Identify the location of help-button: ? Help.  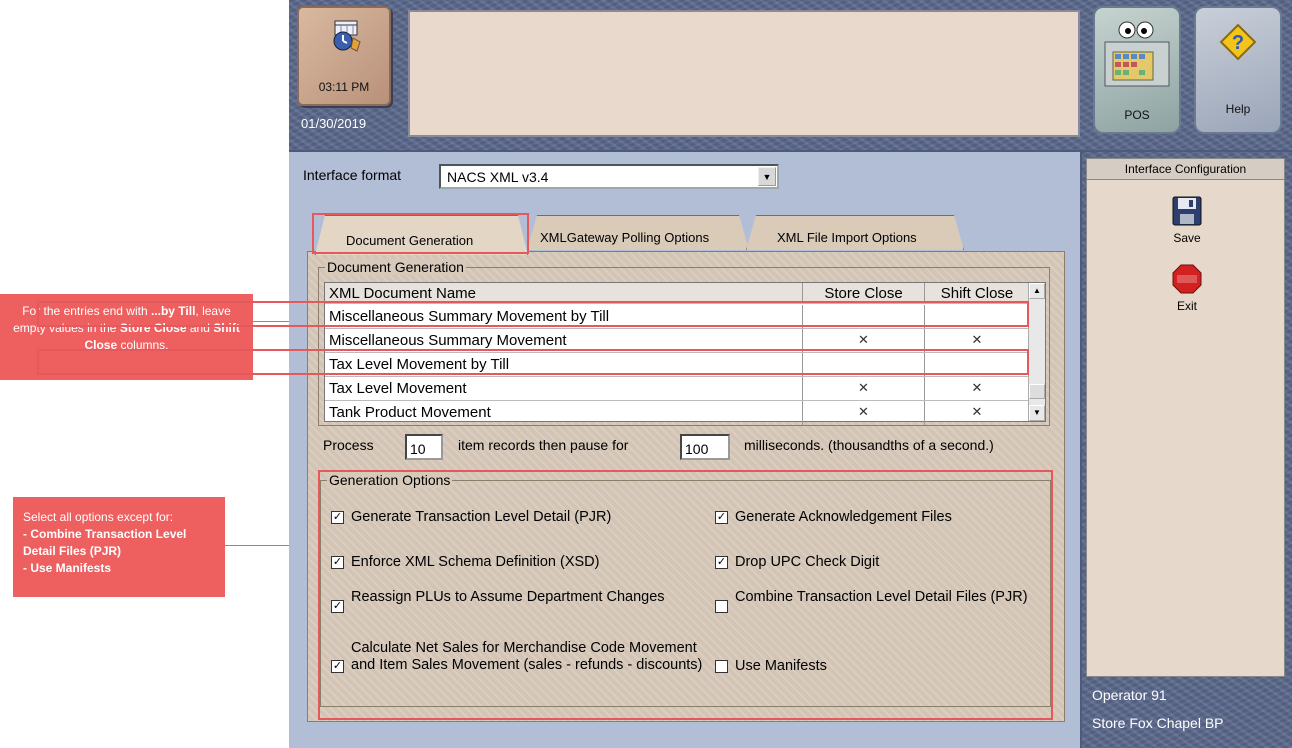
(1238, 70).